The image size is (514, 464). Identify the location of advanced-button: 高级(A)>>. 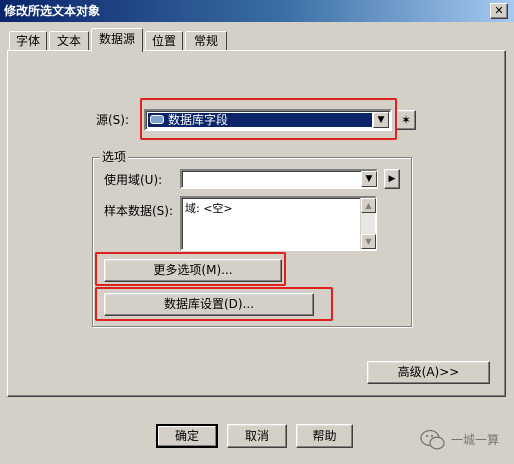
(428, 372).